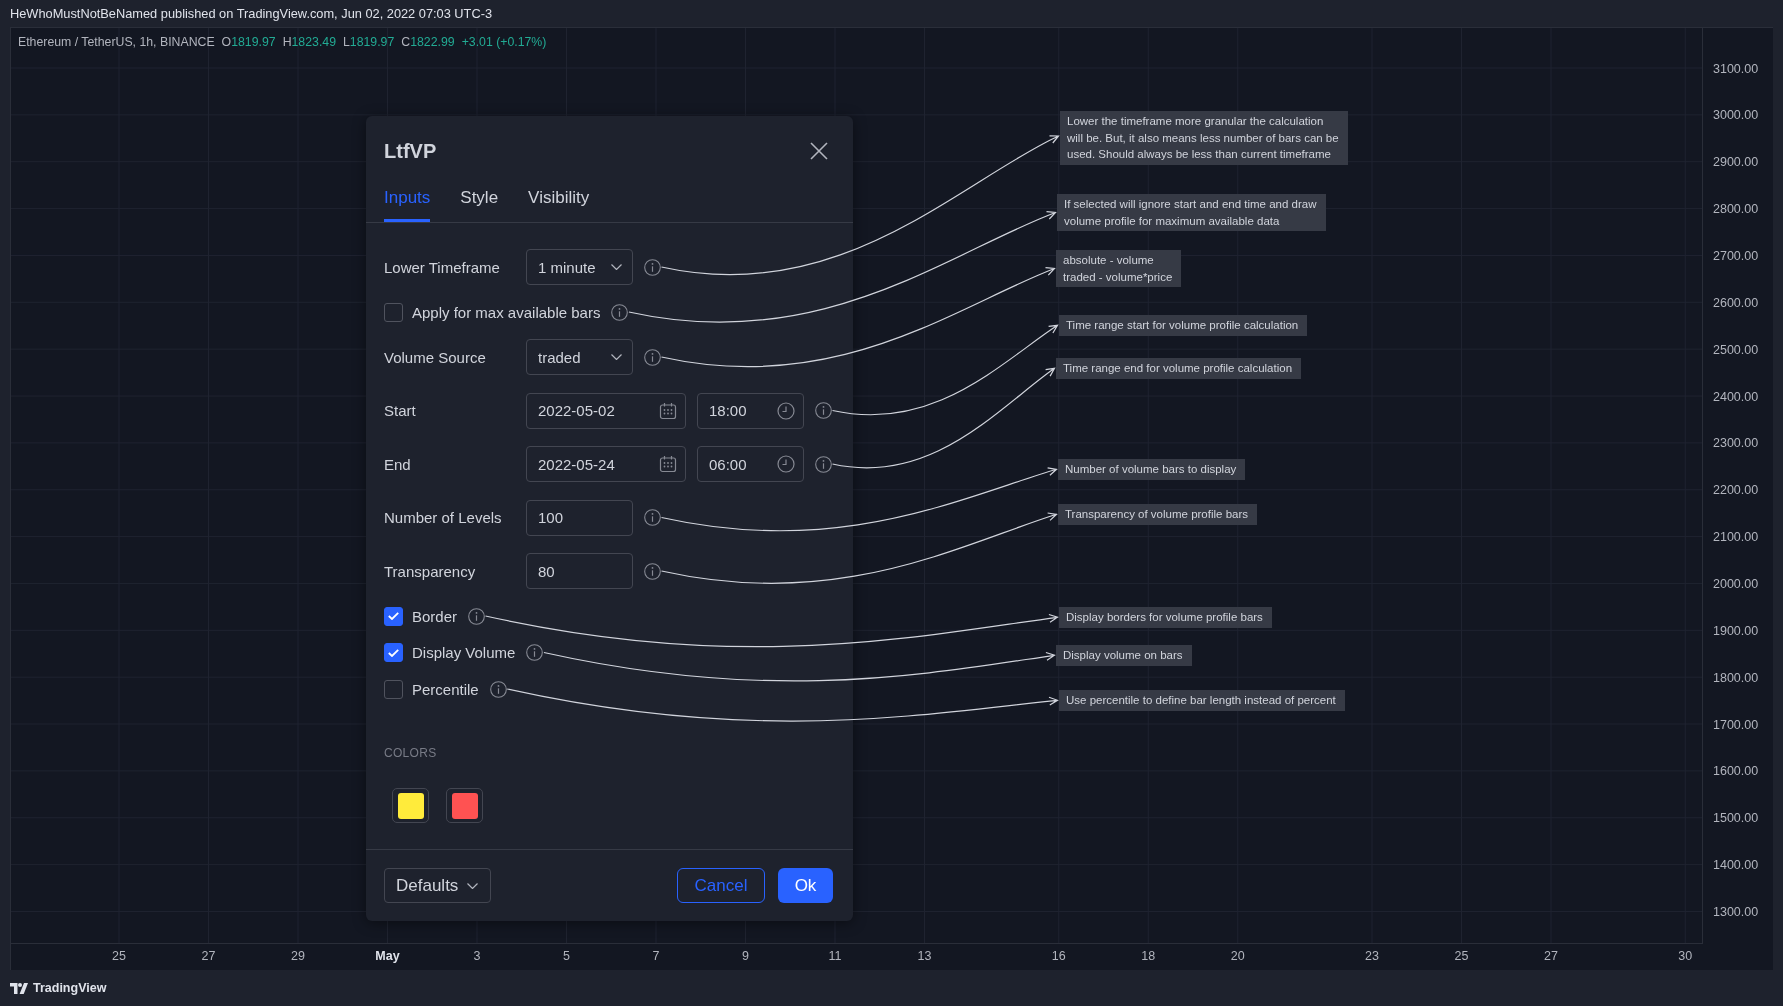 This screenshot has height=1006, width=1783. What do you see at coordinates (1736, 350) in the screenshot?
I see `price-label: 2500.00` at bounding box center [1736, 350].